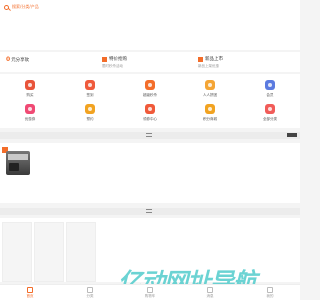 Image resolution: width=320 pixels, height=300 pixels. What do you see at coordinates (214, 59) in the screenshot?
I see `promo-title: 新品上市` at bounding box center [214, 59].